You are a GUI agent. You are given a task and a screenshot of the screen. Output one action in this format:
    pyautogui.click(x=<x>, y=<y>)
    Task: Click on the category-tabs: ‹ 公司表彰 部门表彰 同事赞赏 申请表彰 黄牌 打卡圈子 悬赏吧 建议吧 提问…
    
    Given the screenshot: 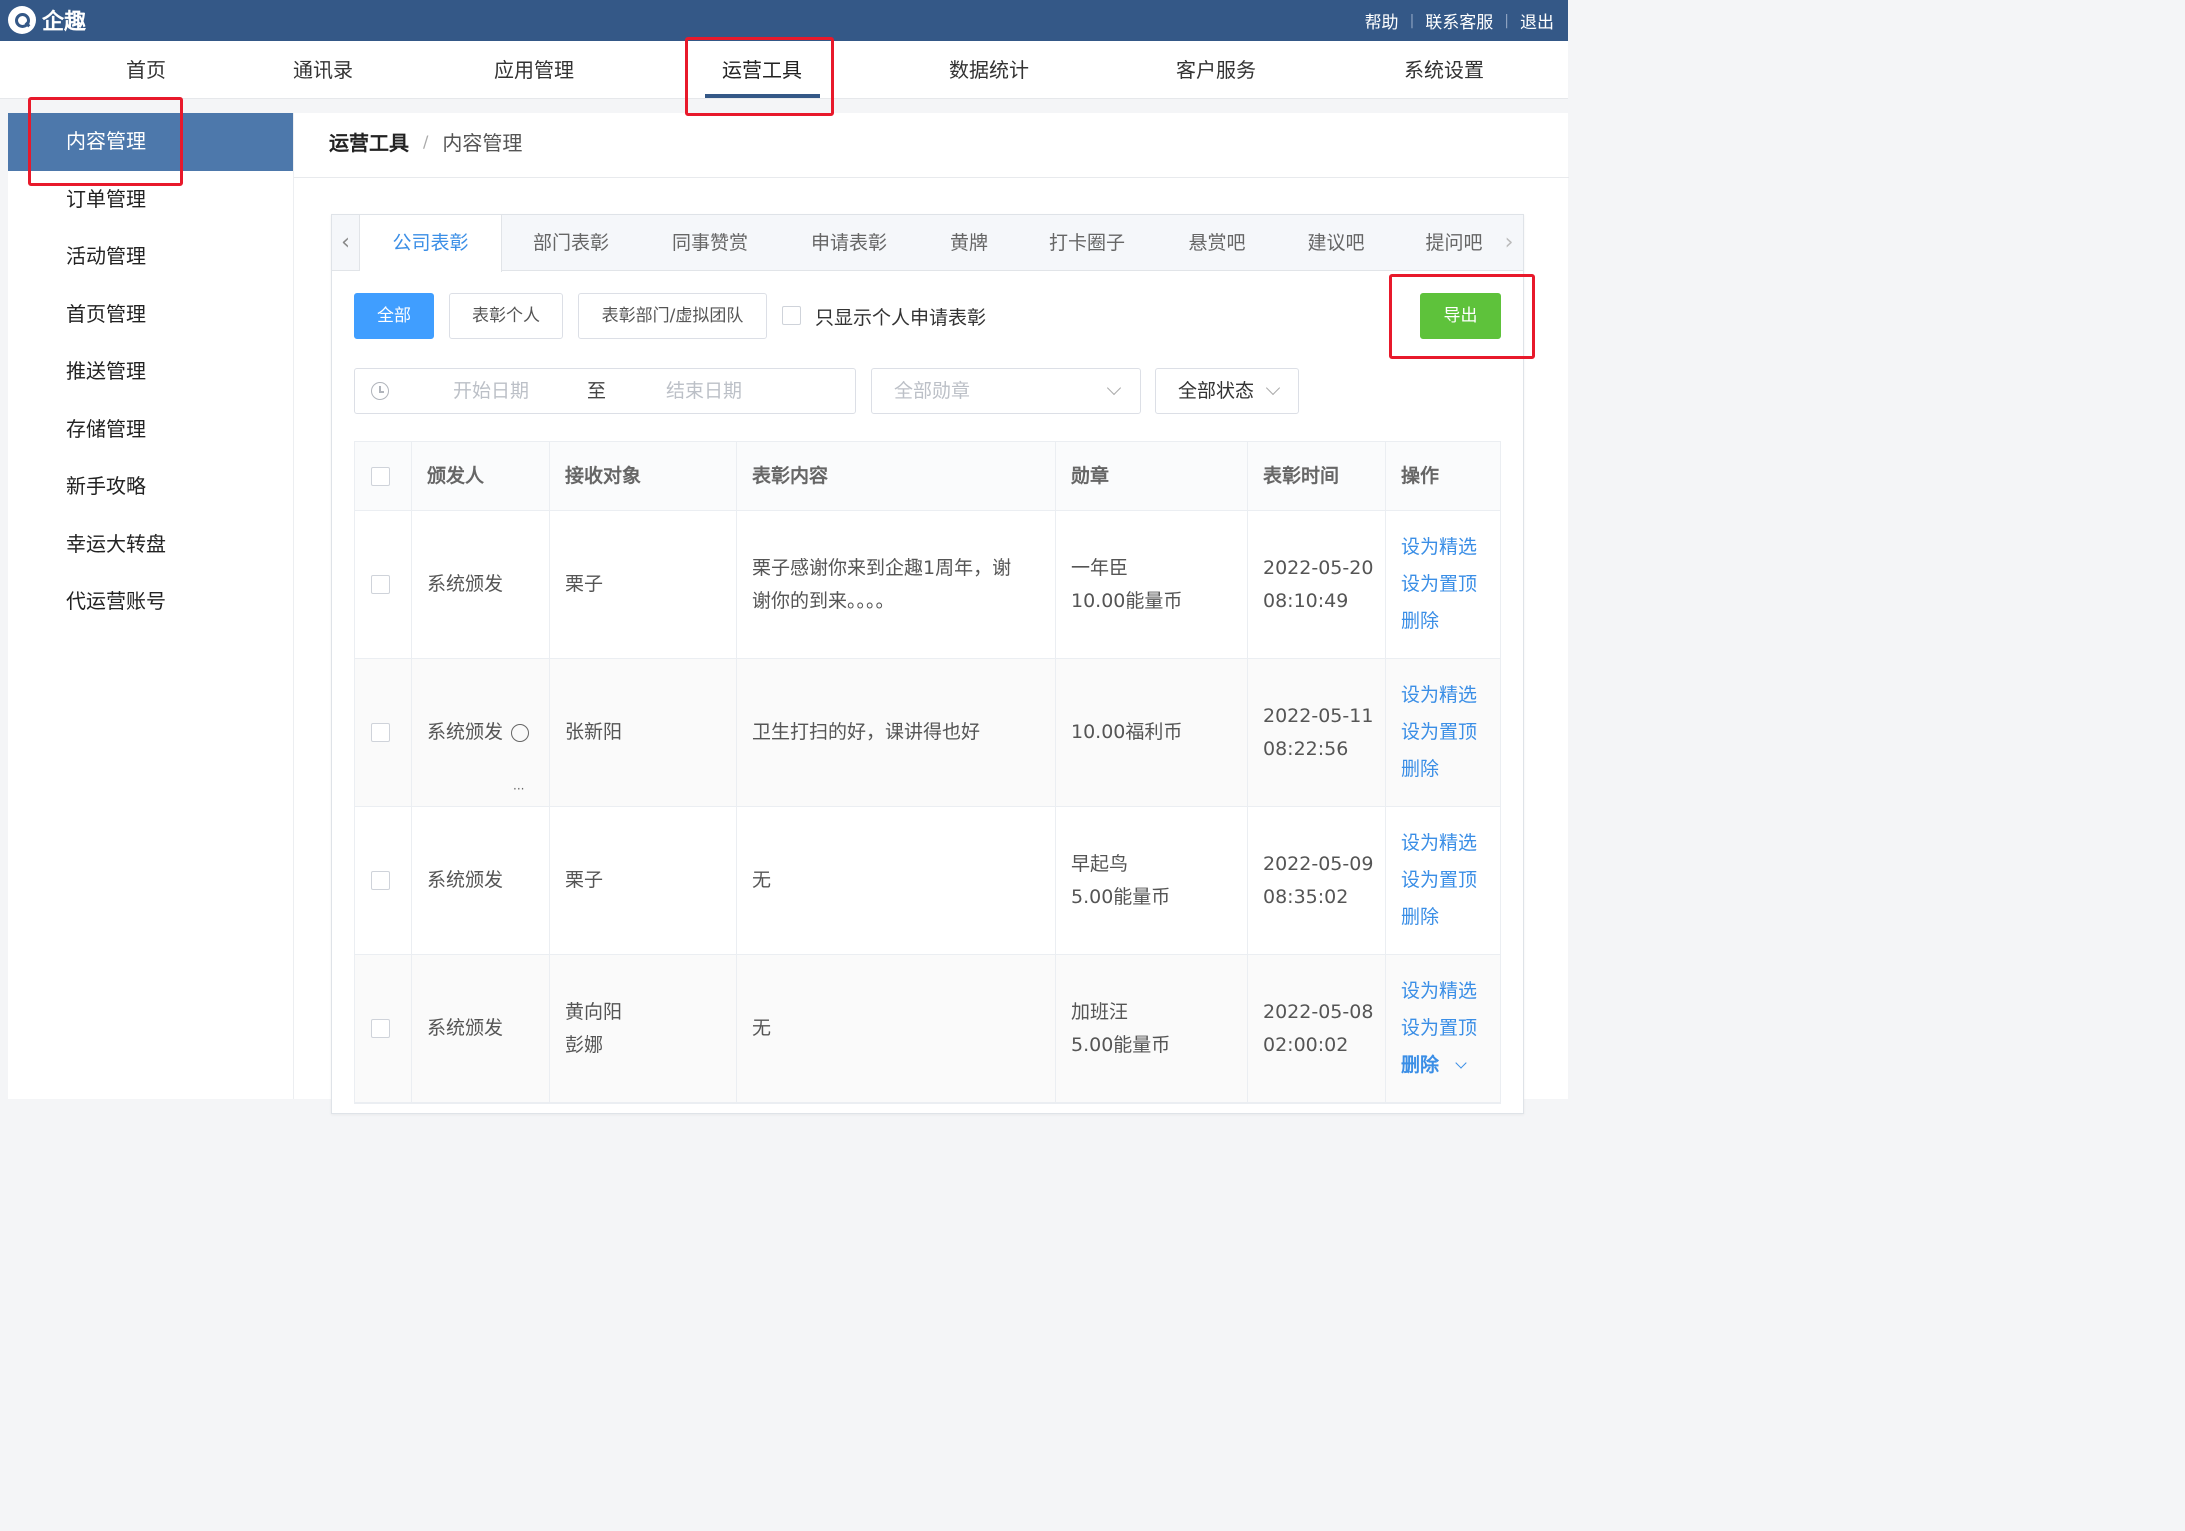 What is the action you would take?
    pyautogui.click(x=927, y=243)
    